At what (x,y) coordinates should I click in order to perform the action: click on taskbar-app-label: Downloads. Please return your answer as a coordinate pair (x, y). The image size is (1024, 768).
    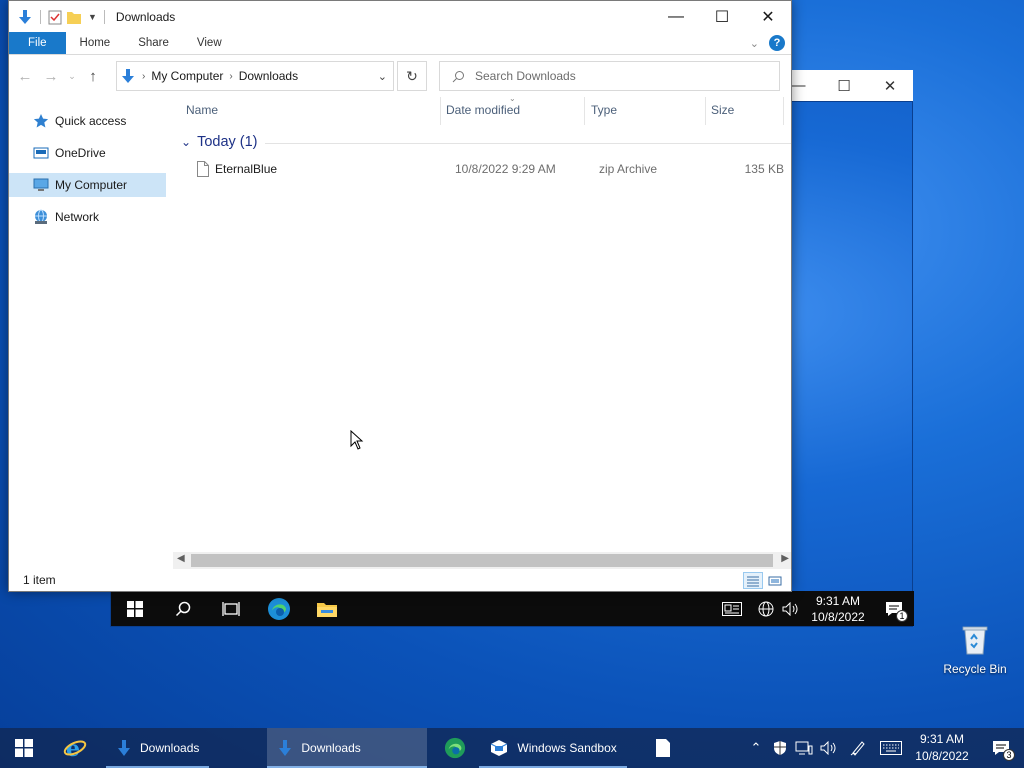
    Looking at the image, I should click on (331, 748).